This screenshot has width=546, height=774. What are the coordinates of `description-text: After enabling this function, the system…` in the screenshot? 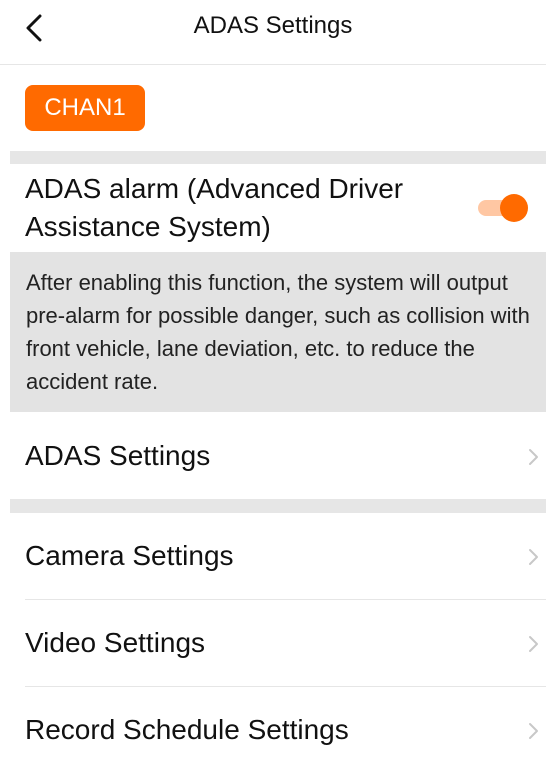 It's located at (278, 332).